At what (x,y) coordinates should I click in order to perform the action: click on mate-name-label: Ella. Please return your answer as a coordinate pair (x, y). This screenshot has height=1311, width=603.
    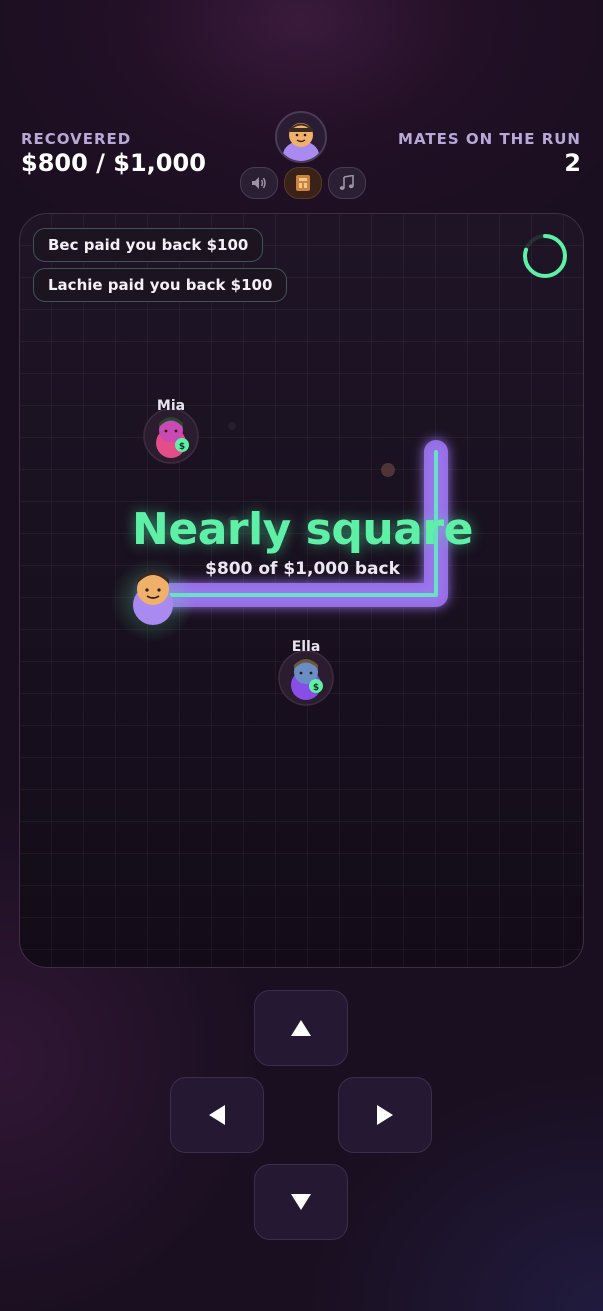
    Looking at the image, I should click on (306, 647).